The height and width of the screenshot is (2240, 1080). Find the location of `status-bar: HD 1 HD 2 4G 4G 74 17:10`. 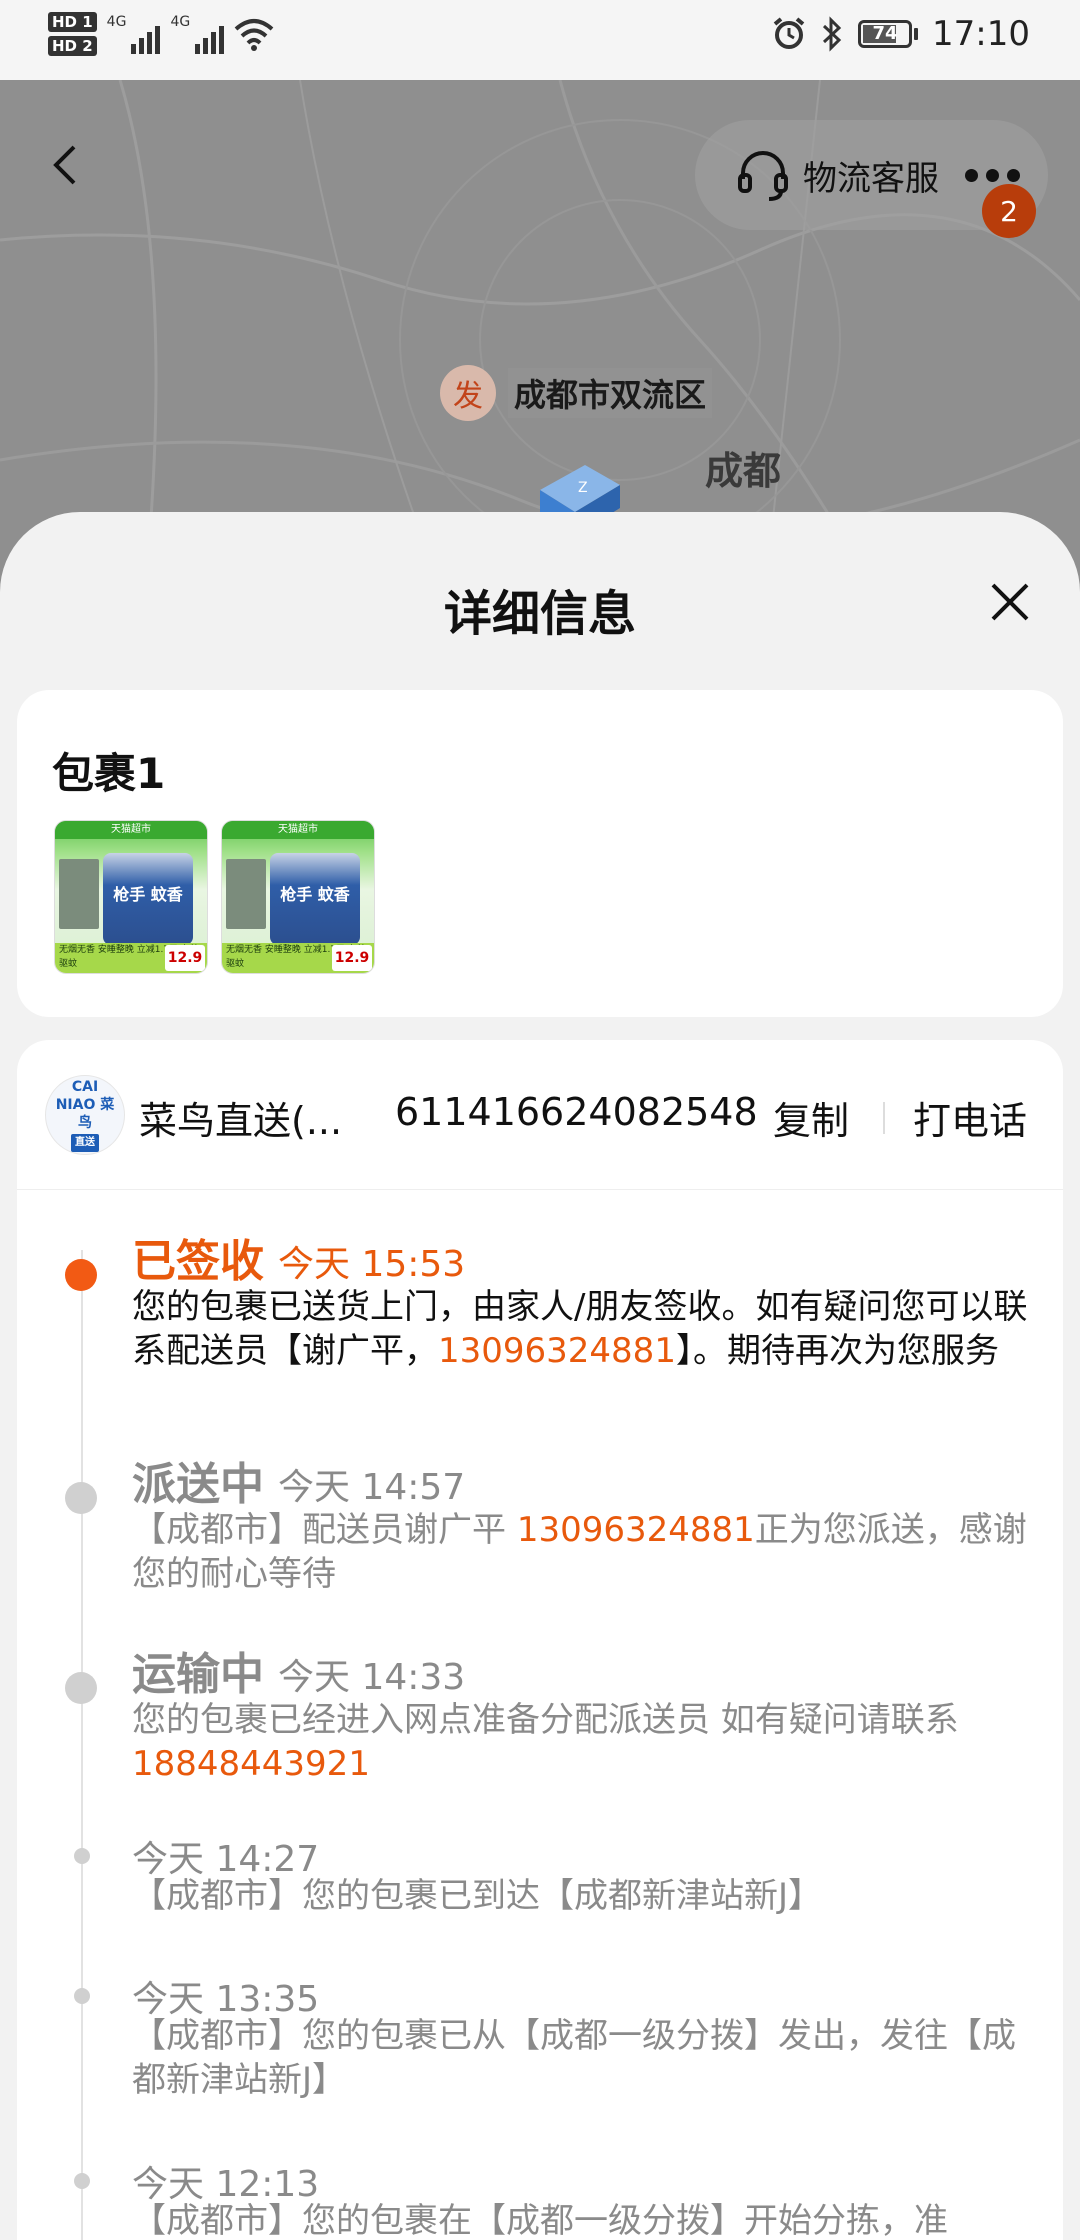

status-bar: HD 1 HD 2 4G 4G 74 17:10 is located at coordinates (540, 40).